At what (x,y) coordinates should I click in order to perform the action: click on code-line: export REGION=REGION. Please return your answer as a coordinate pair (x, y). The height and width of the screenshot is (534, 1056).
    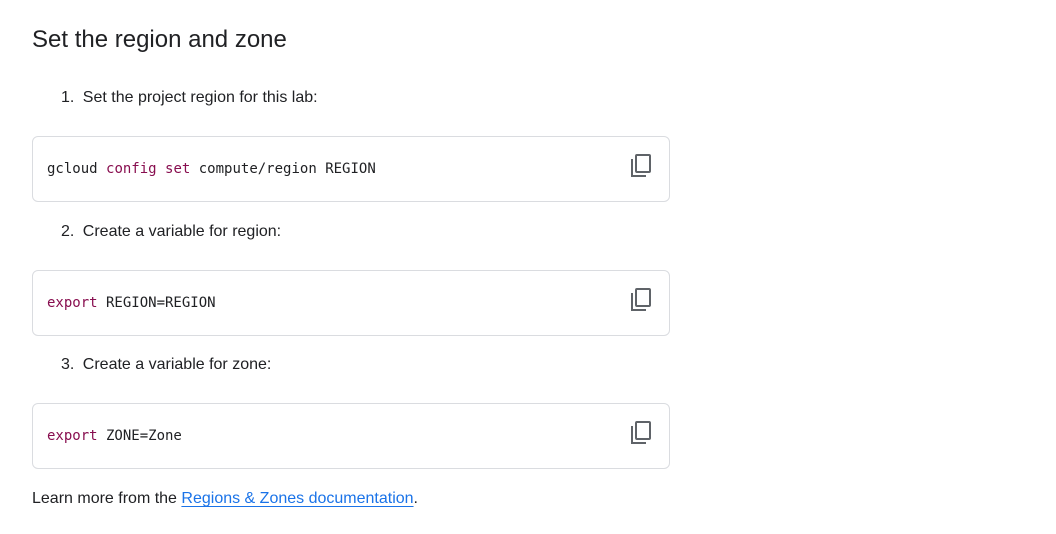
    Looking at the image, I should click on (131, 303).